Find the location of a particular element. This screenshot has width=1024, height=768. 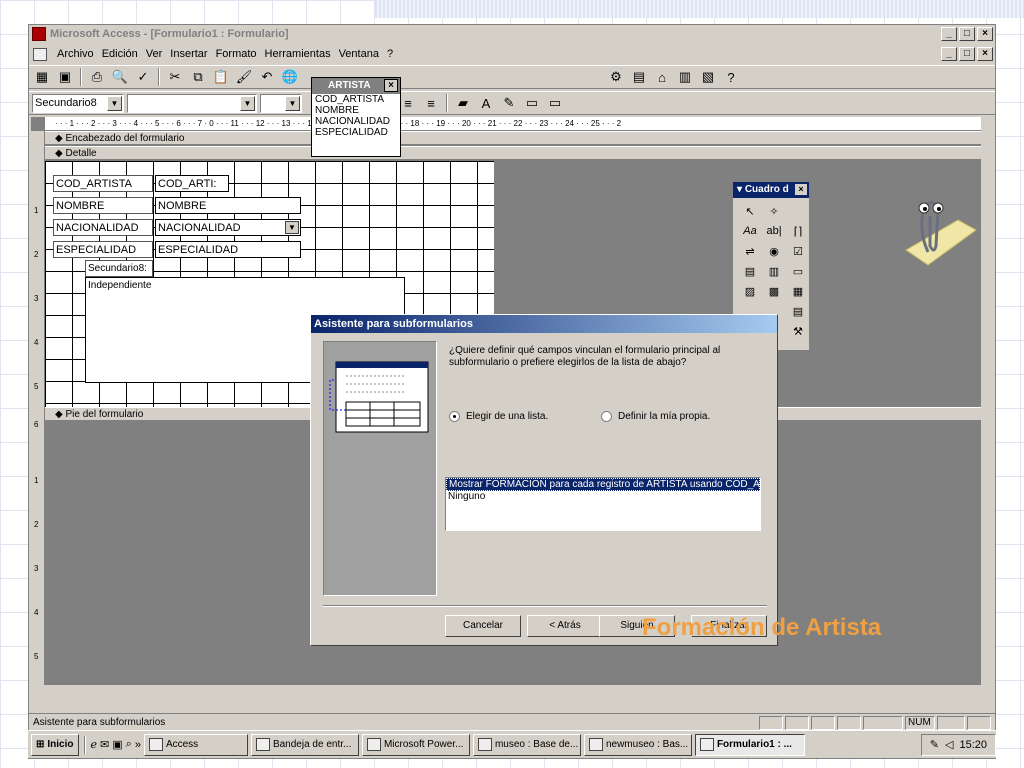

doc-minimize-button: _ is located at coordinates (949, 54).